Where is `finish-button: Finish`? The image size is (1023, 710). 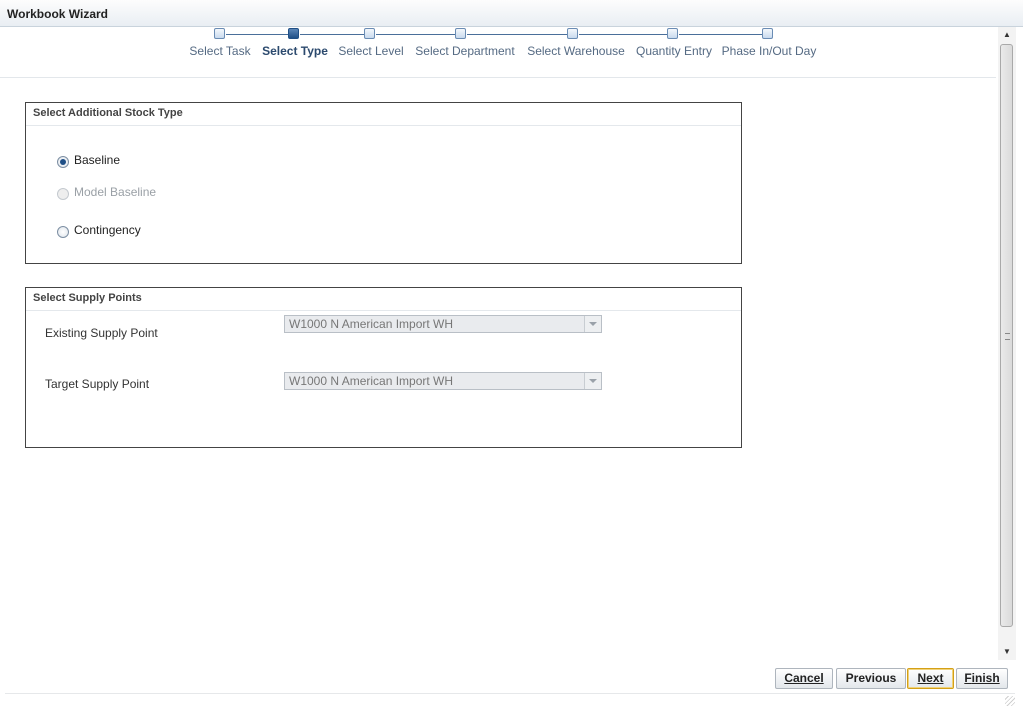 finish-button: Finish is located at coordinates (982, 678).